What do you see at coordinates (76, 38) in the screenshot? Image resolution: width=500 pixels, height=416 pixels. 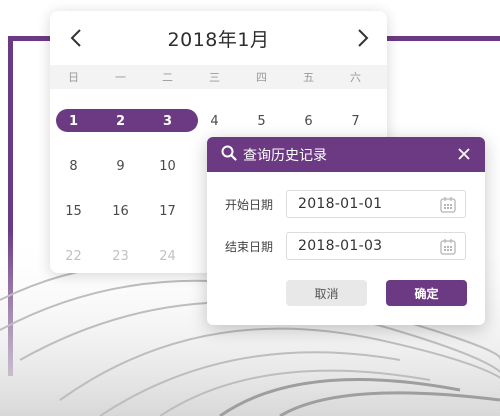 I see `chevron-left-icon` at bounding box center [76, 38].